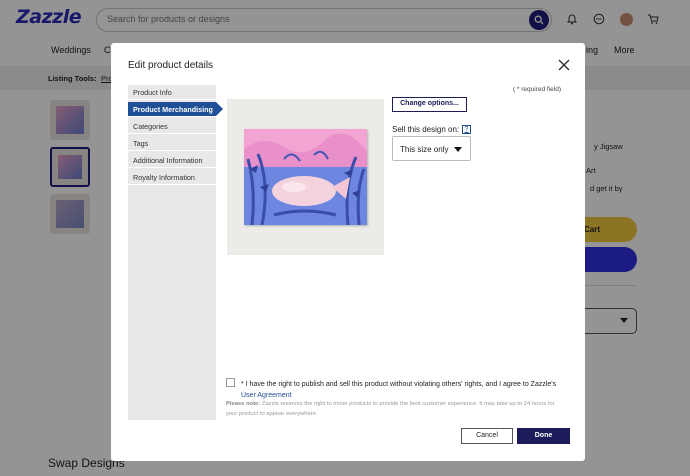 This screenshot has width=690, height=476. I want to click on sidenav-item-royalty-information: Royalty Information, so click(172, 177).